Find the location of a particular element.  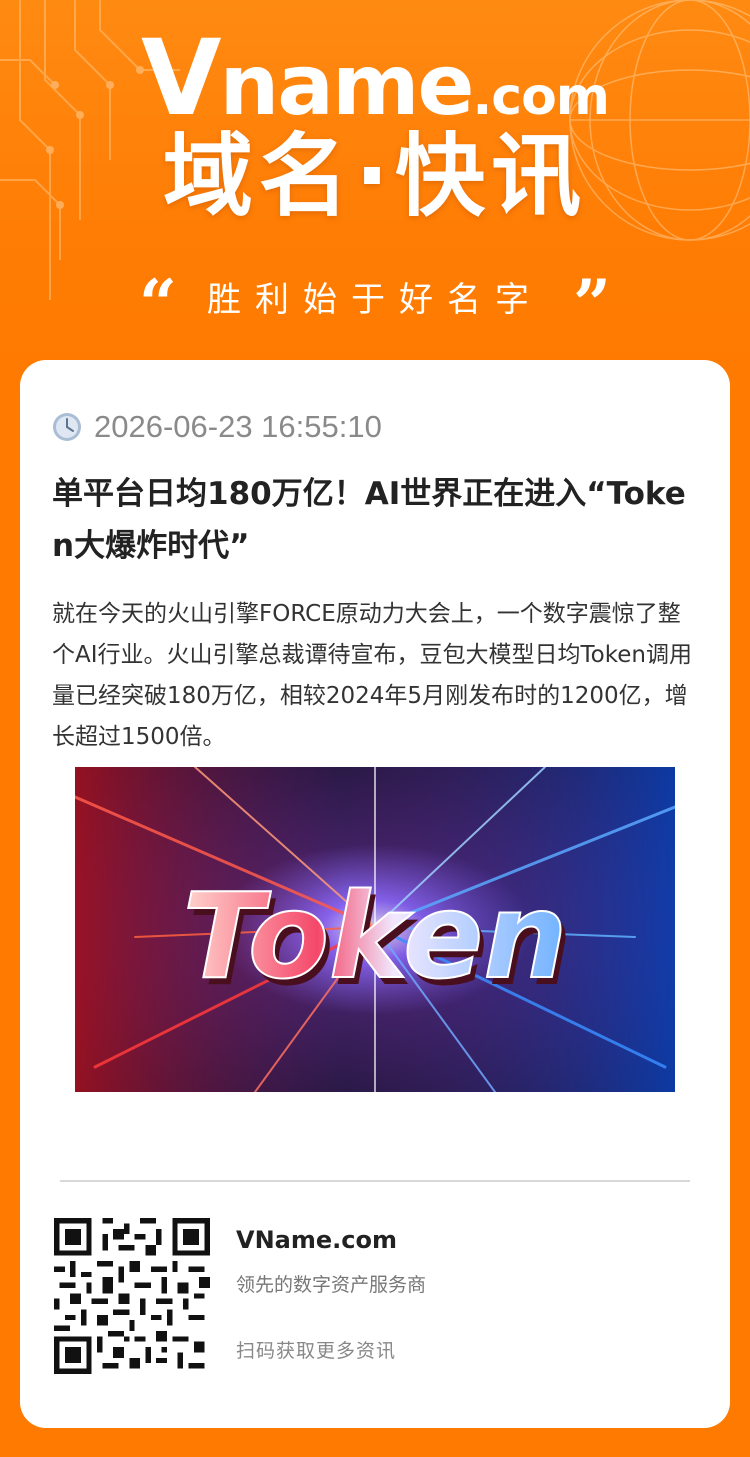

publish-date: 2026-06-23 16:55:10 is located at coordinates (238, 426).